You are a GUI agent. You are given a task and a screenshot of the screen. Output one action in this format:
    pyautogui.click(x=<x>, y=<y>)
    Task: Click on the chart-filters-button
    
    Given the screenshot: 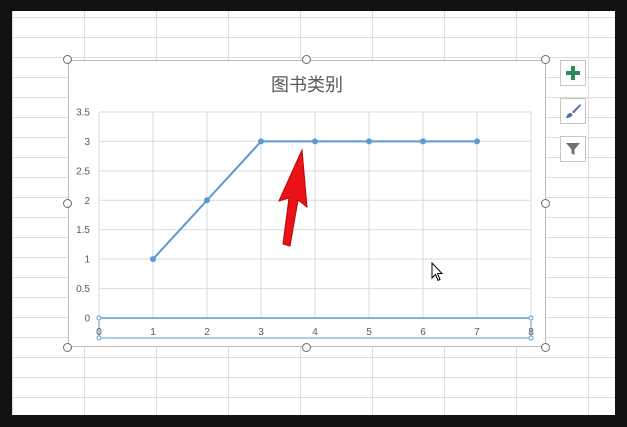 What is the action you would take?
    pyautogui.click(x=573, y=149)
    